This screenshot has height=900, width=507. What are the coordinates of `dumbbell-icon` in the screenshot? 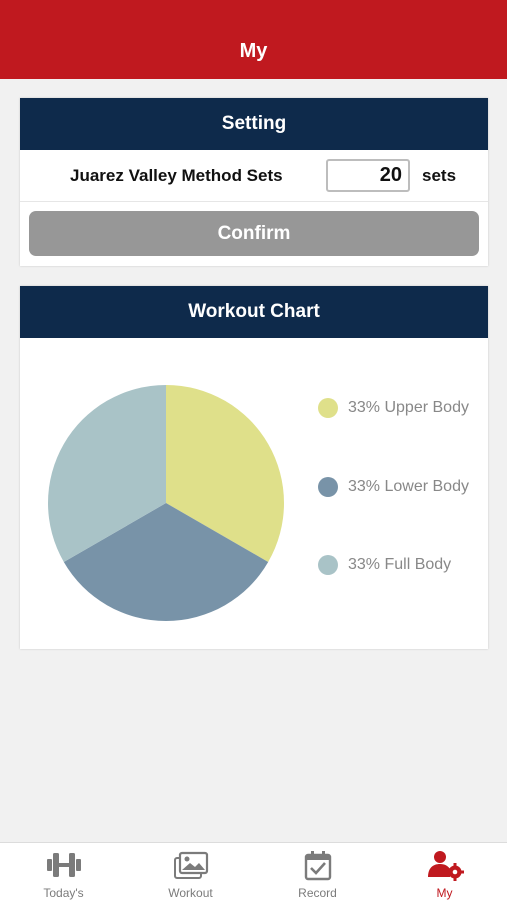 It's located at (64, 867).